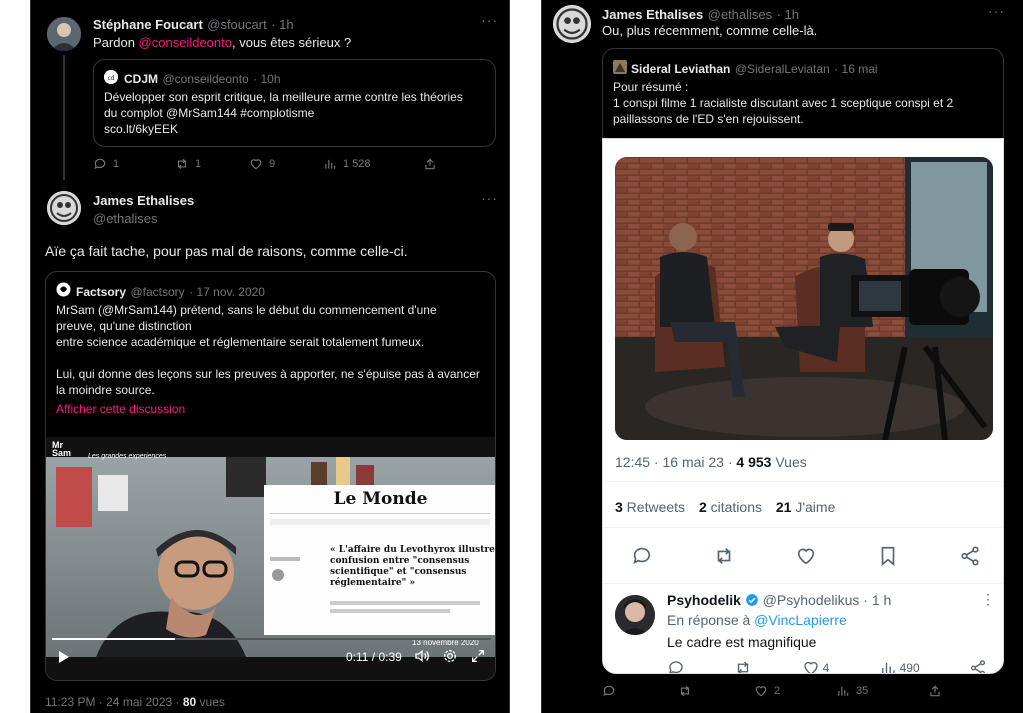 The image size is (1023, 713). I want to click on verified-badge-icon, so click(751, 600).